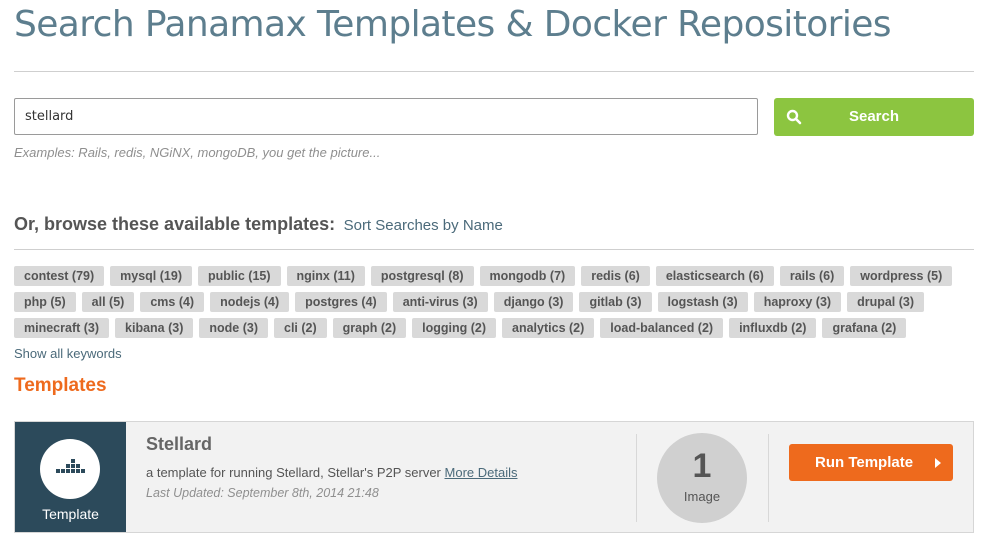  What do you see at coordinates (864, 462) in the screenshot?
I see `run-template-label: Run Template` at bounding box center [864, 462].